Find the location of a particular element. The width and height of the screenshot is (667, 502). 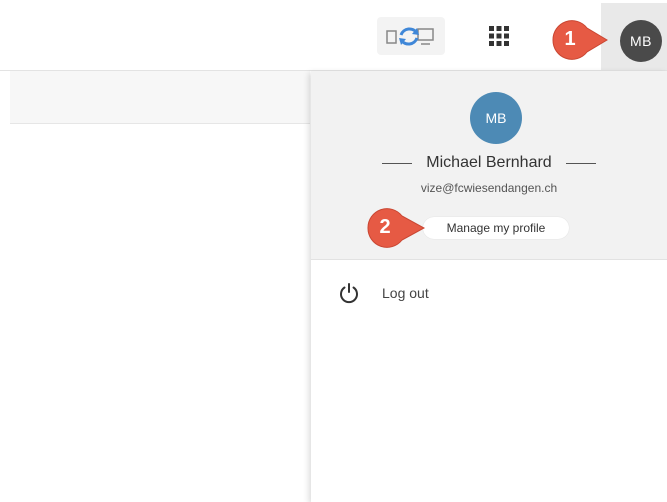

app-grid-icon is located at coordinates (499, 36).